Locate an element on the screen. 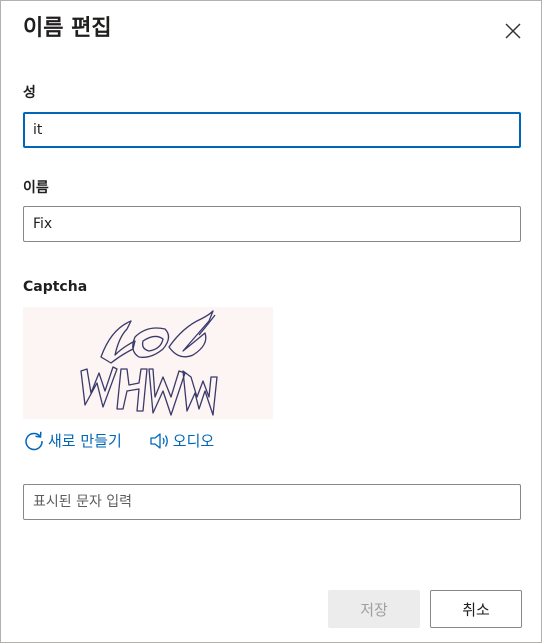 This screenshot has height=643, width=542. captcha-actions: 새로 만들기 오디오 is located at coordinates (118, 441).